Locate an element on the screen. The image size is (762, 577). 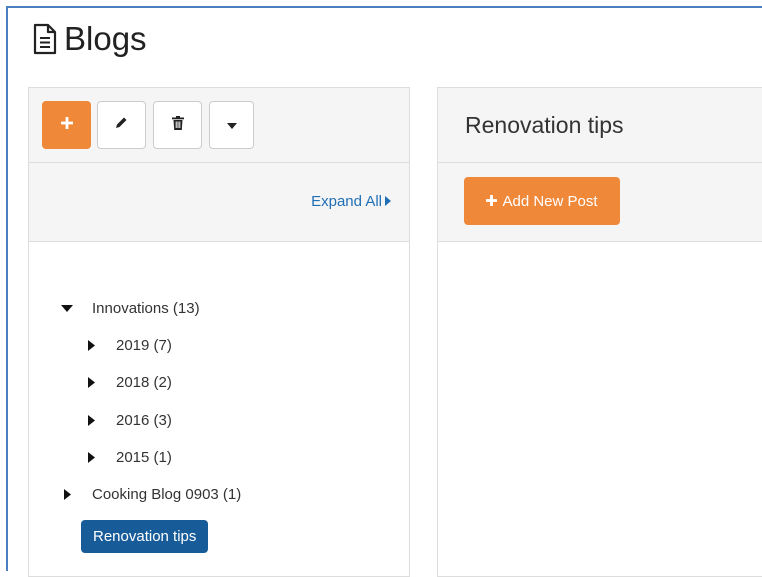
more-dropdown-button is located at coordinates (231, 125).